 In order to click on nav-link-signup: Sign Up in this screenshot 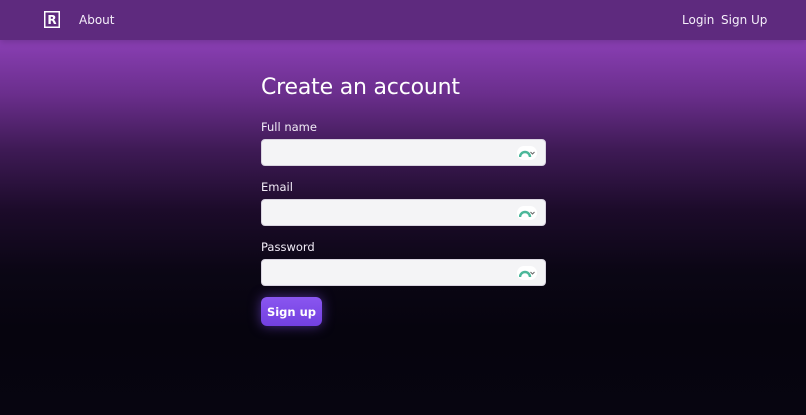, I will do `click(744, 20)`.